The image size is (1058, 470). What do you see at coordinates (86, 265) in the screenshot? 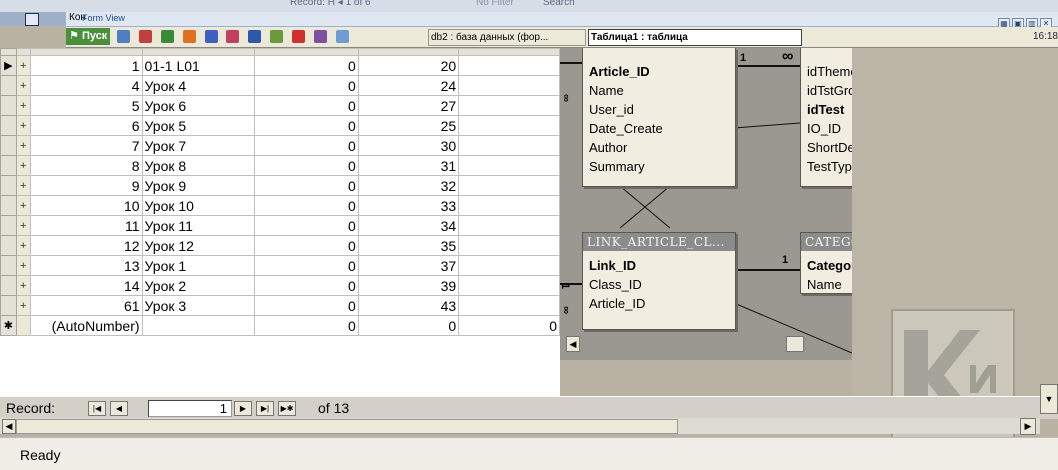
I see `cell-lesson-id: 13` at bounding box center [86, 265].